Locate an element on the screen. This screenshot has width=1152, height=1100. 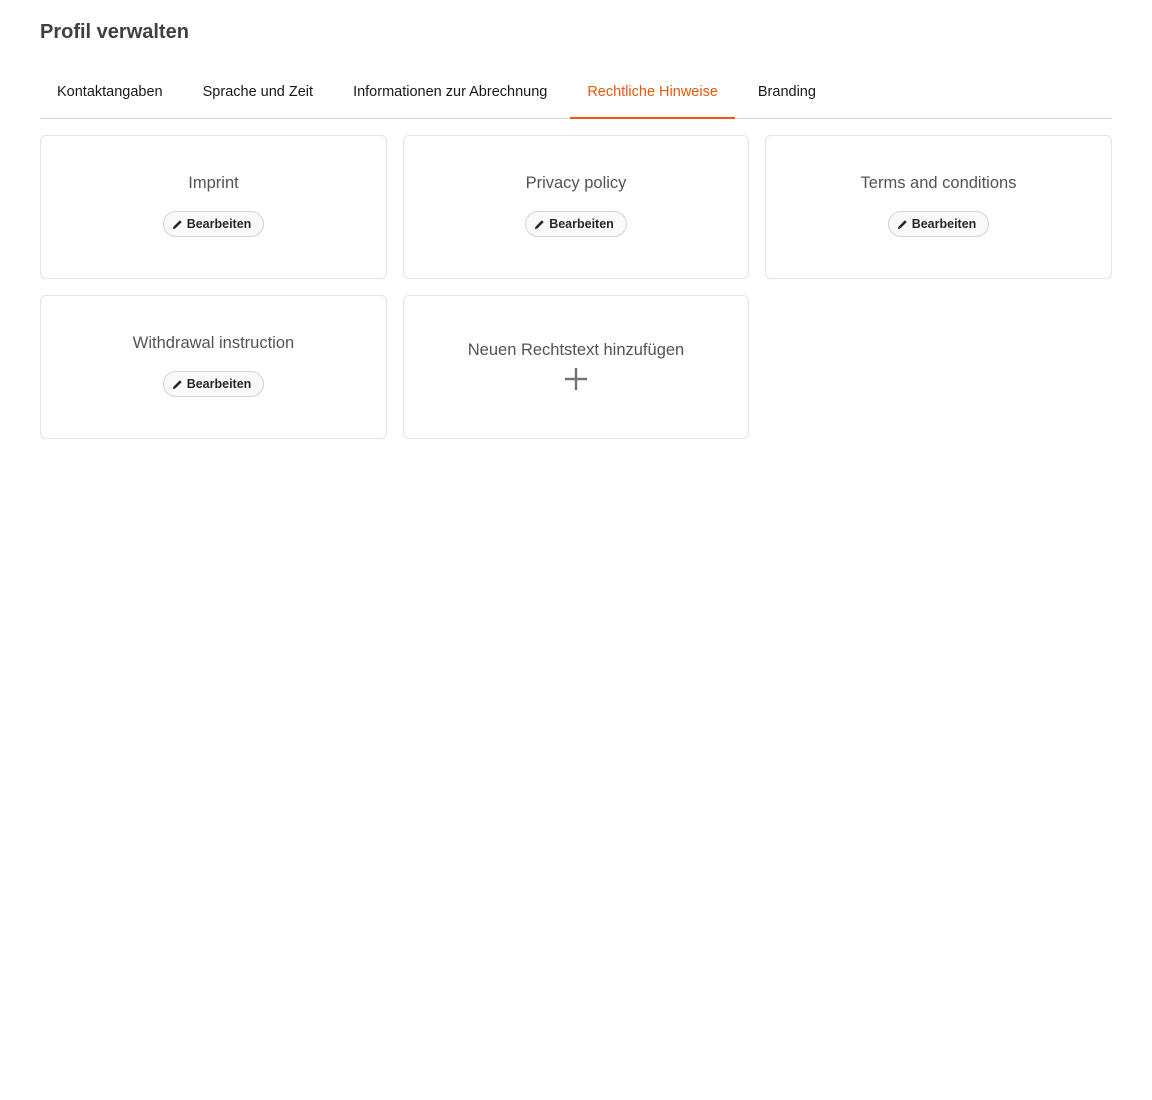
card-title: Imprint is located at coordinates (213, 183).